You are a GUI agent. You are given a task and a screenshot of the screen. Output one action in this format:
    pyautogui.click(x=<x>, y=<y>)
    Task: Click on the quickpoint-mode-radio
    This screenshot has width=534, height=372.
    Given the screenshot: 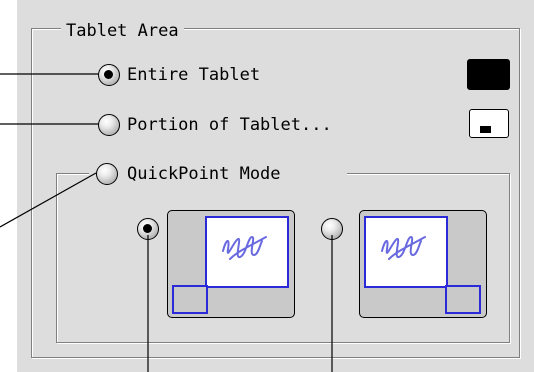 What is the action you would take?
    pyautogui.click(x=107, y=174)
    